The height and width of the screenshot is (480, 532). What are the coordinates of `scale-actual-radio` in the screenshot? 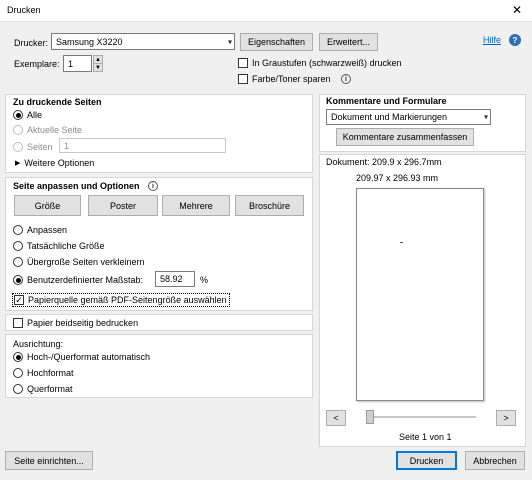 It's located at (18, 246).